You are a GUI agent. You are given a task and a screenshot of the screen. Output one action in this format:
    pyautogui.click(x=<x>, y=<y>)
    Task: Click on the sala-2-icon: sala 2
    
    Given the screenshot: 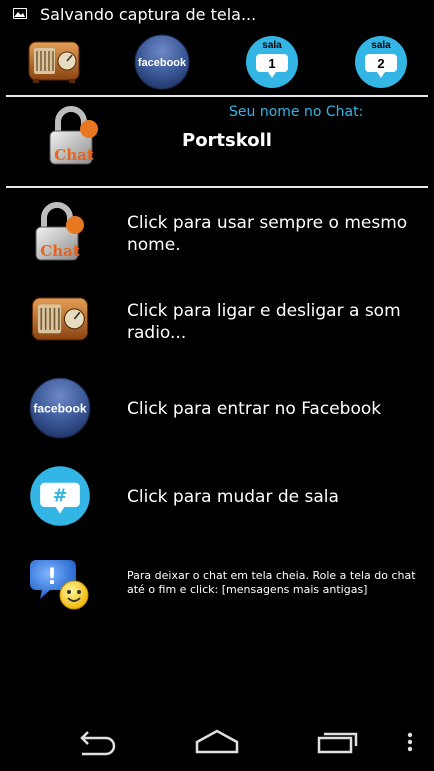 What is the action you would take?
    pyautogui.click(x=381, y=62)
    